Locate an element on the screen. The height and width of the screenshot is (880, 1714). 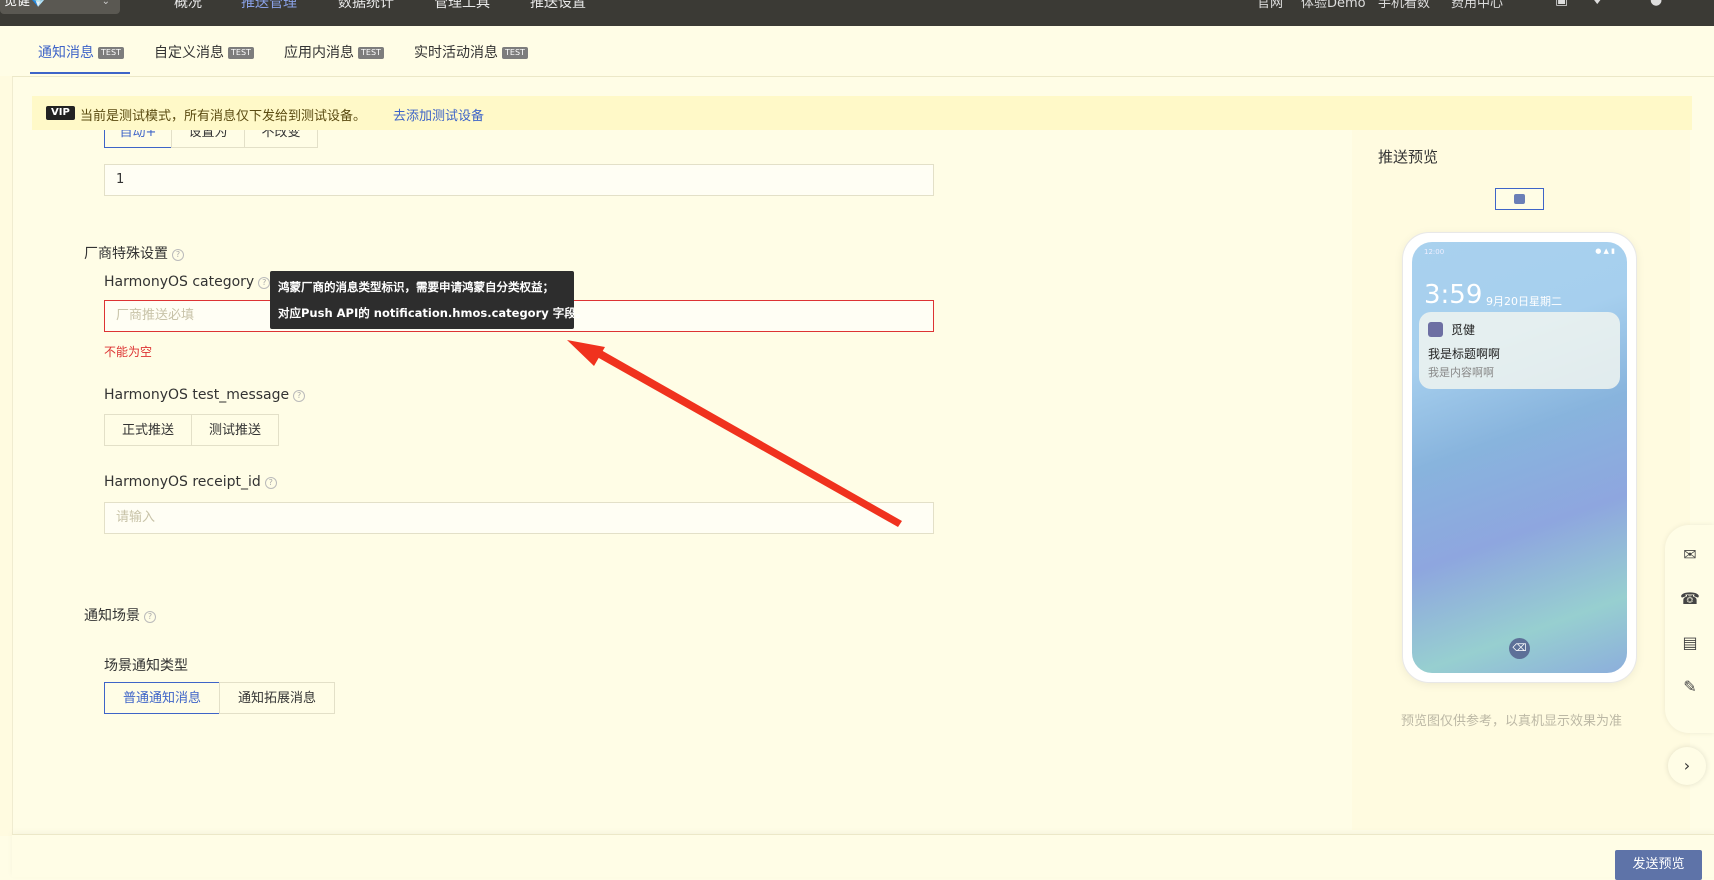
nav-push-management: 推送管理 is located at coordinates (269, 6).